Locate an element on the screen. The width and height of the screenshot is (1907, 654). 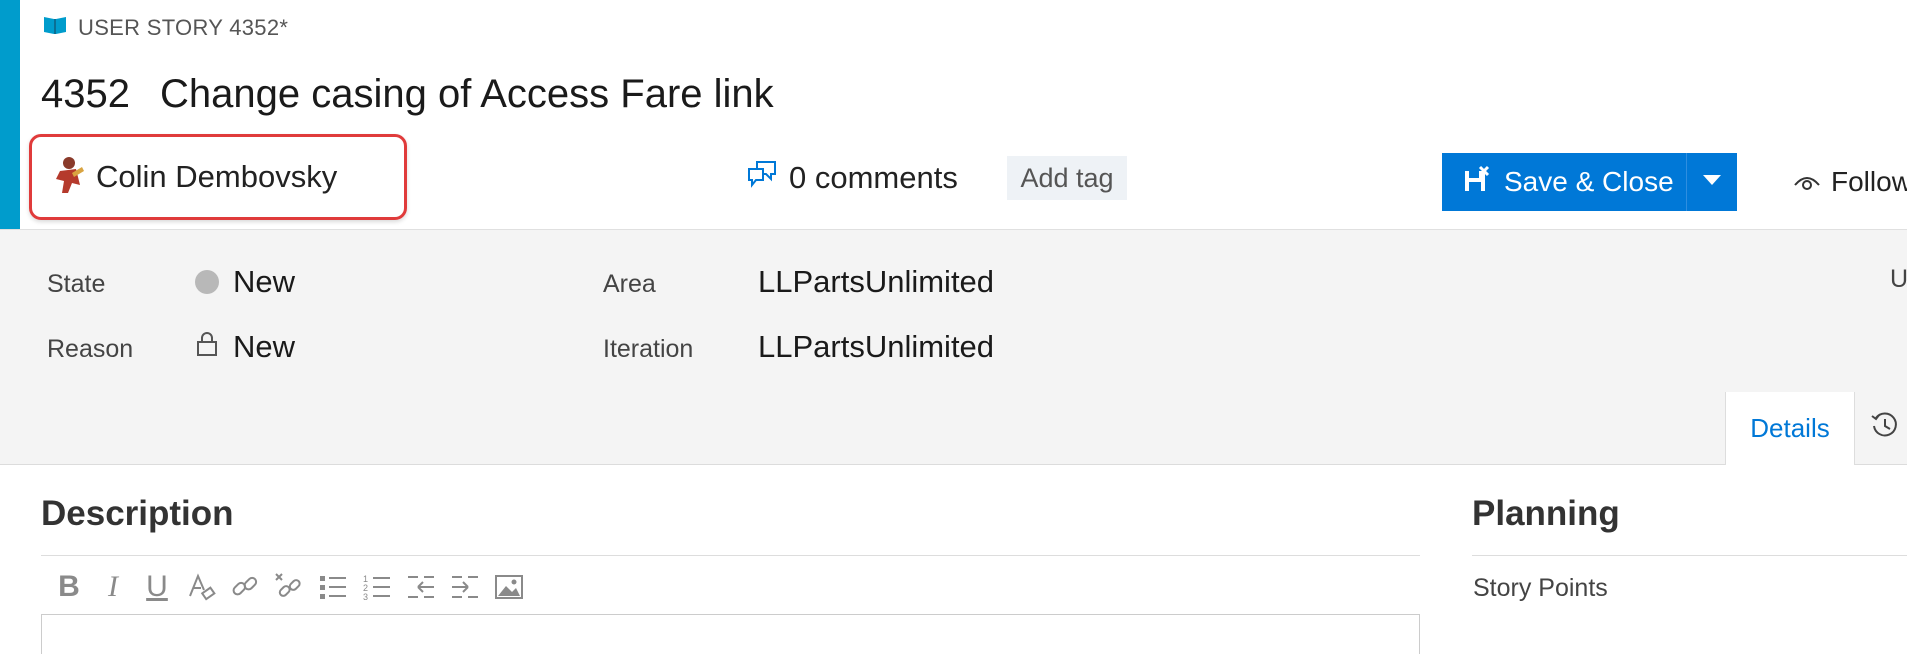
description-title: Description is located at coordinates (137, 513).